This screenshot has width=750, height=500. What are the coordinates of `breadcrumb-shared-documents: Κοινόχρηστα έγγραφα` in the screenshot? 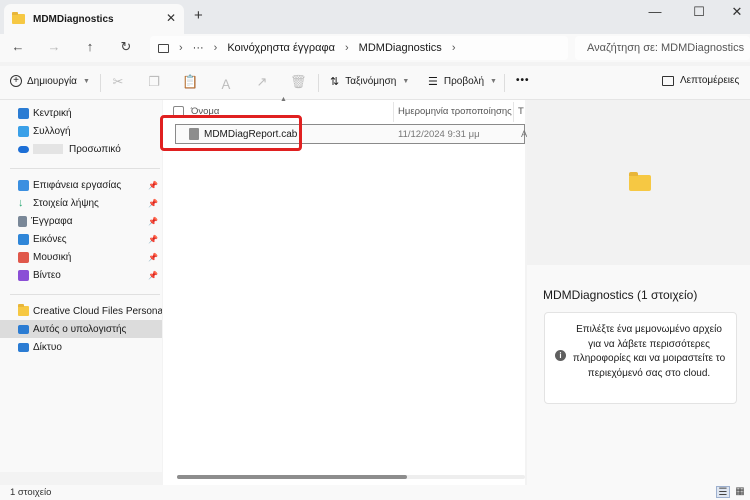 It's located at (281, 48).